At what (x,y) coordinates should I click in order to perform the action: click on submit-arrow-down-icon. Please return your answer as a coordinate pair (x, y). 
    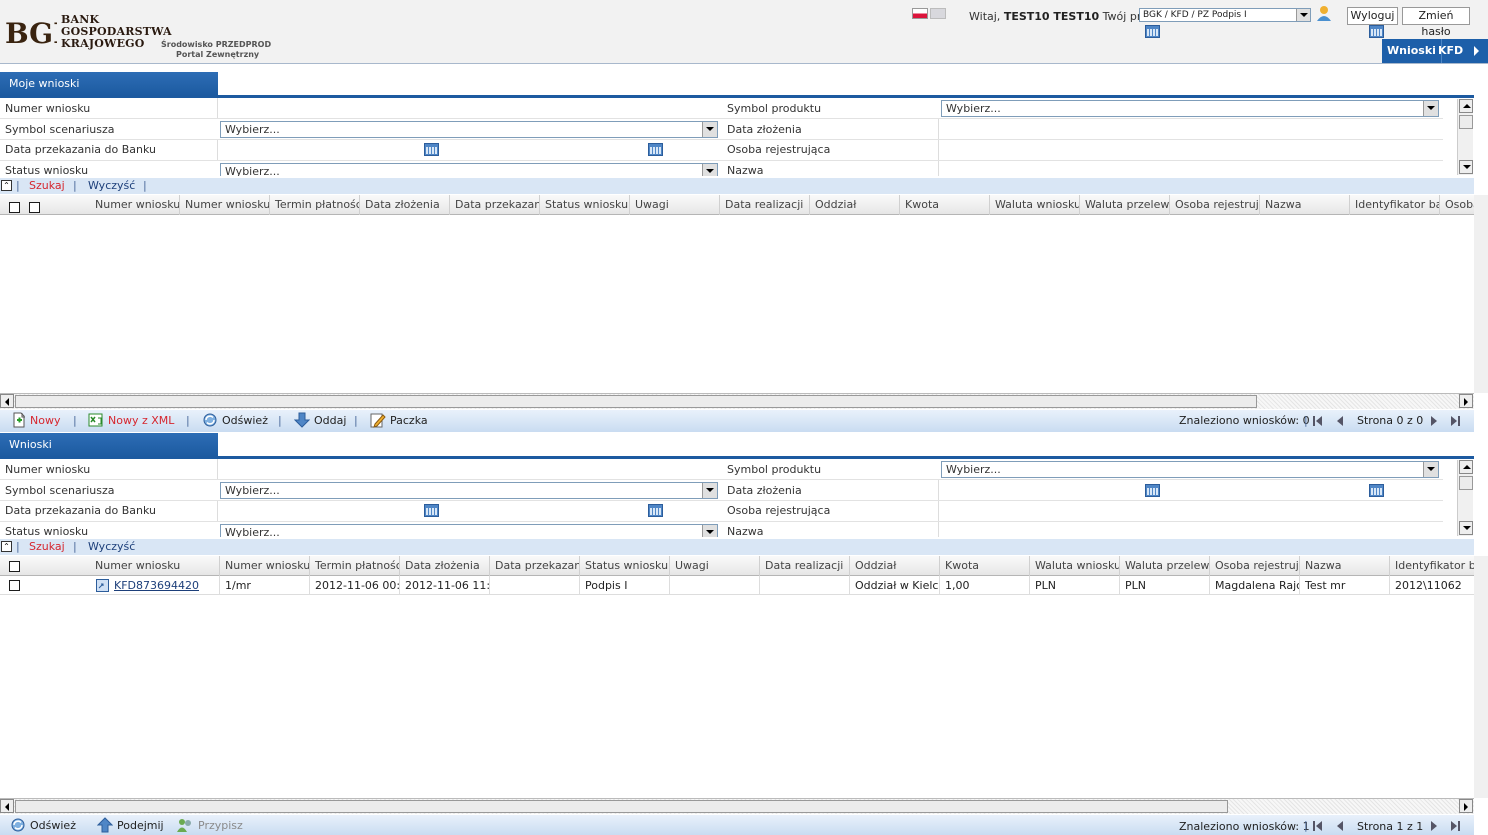
    Looking at the image, I should click on (302, 420).